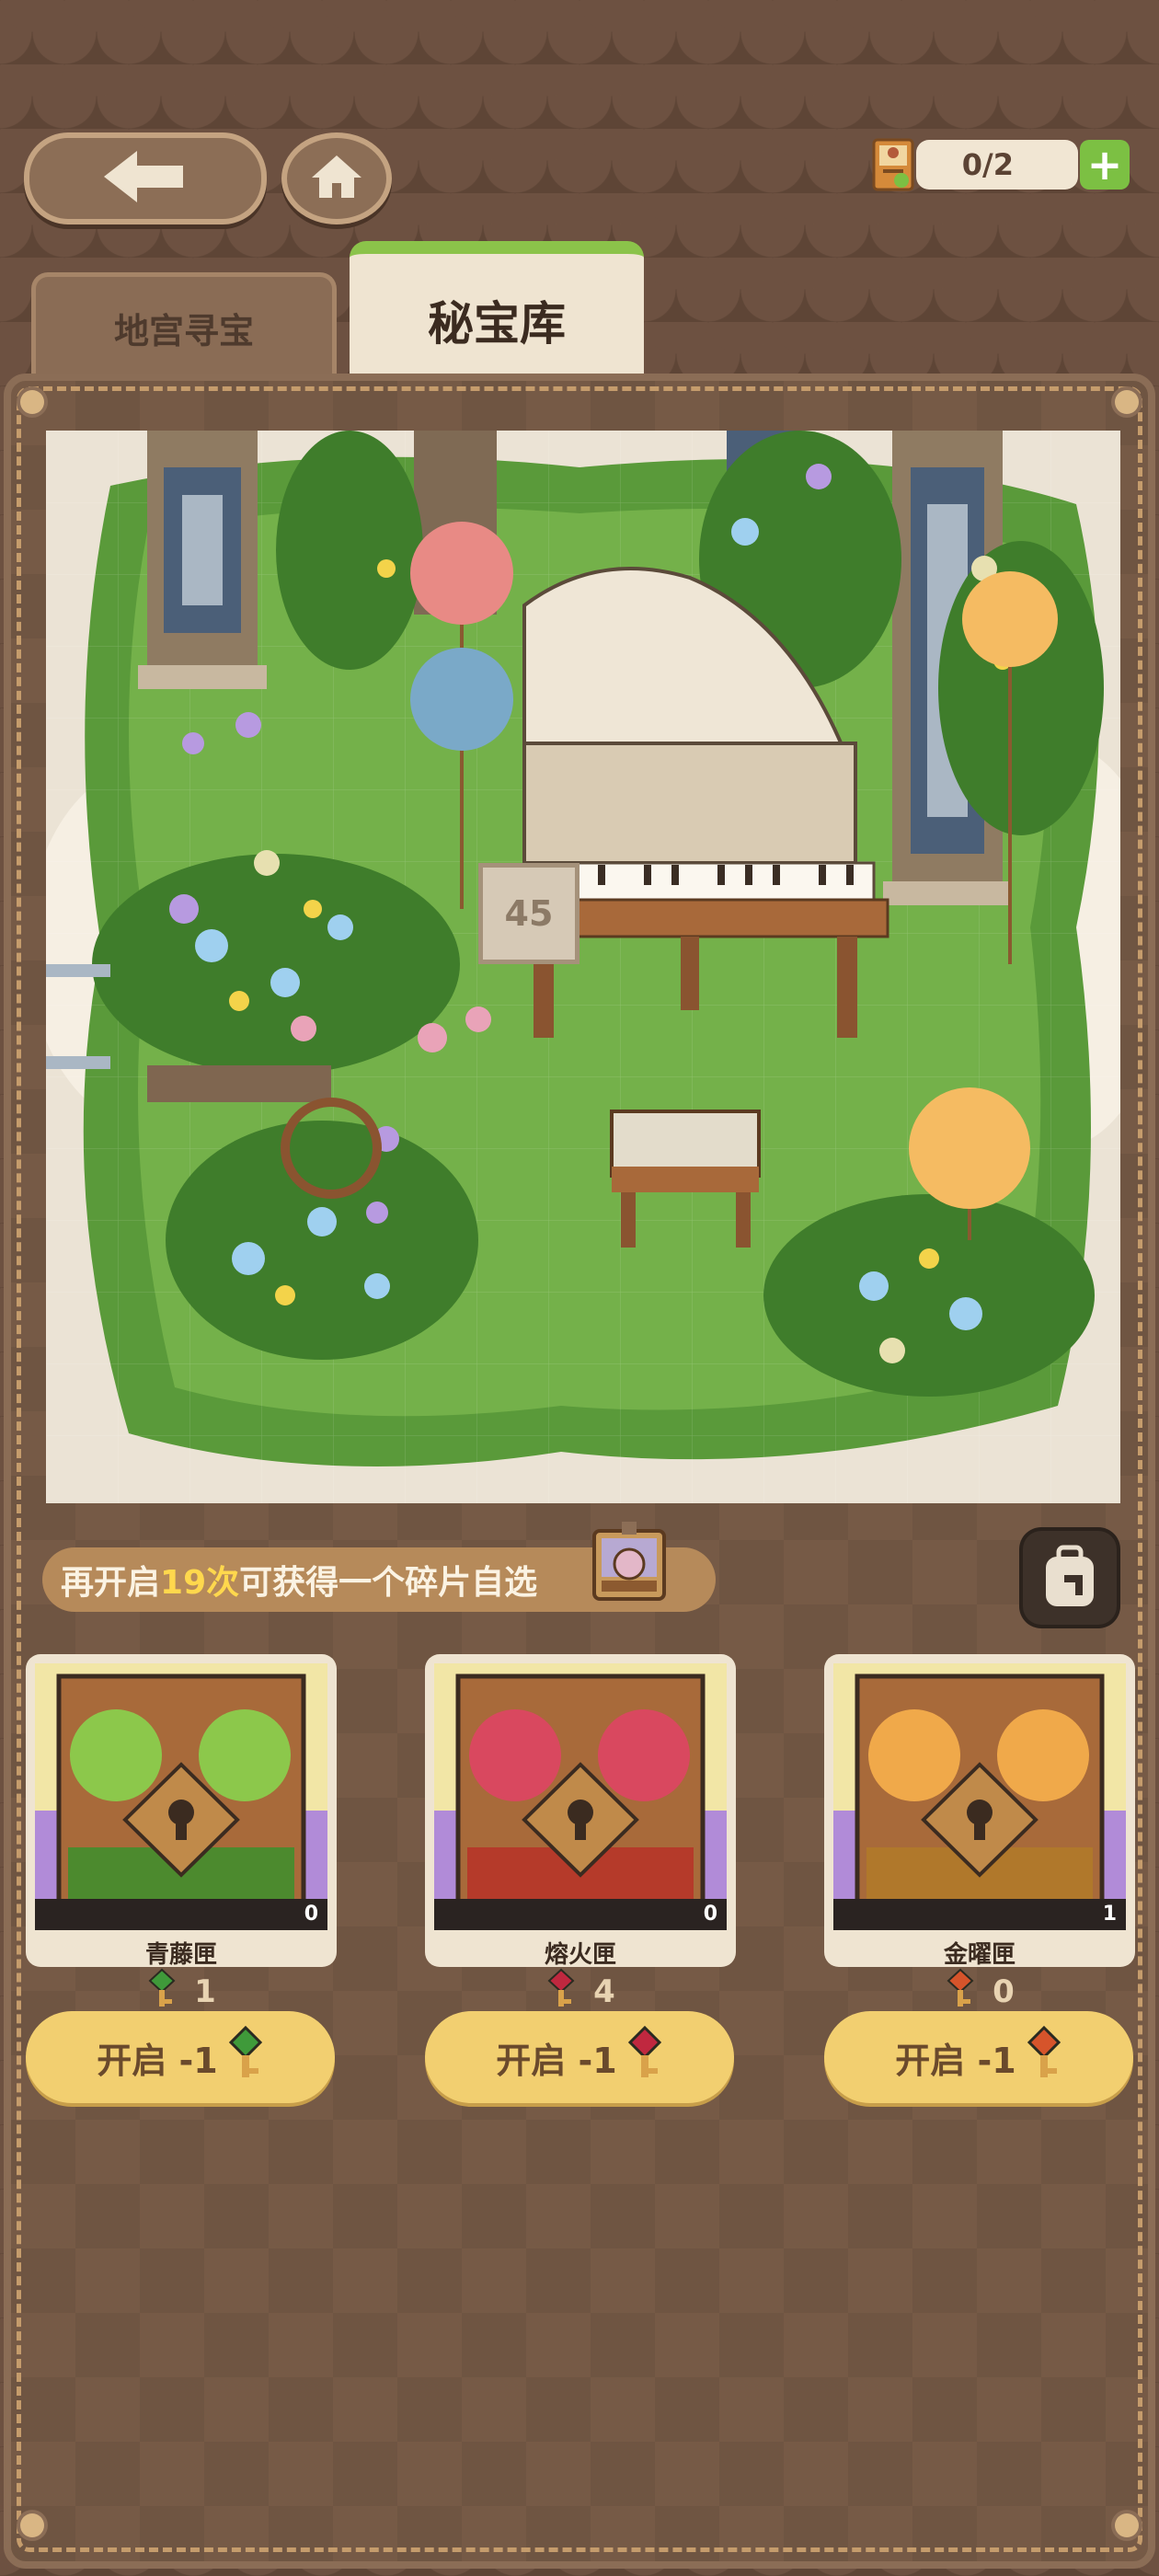 The width and height of the screenshot is (1159, 2576). I want to click on backpack-icon, so click(1069, 1578).